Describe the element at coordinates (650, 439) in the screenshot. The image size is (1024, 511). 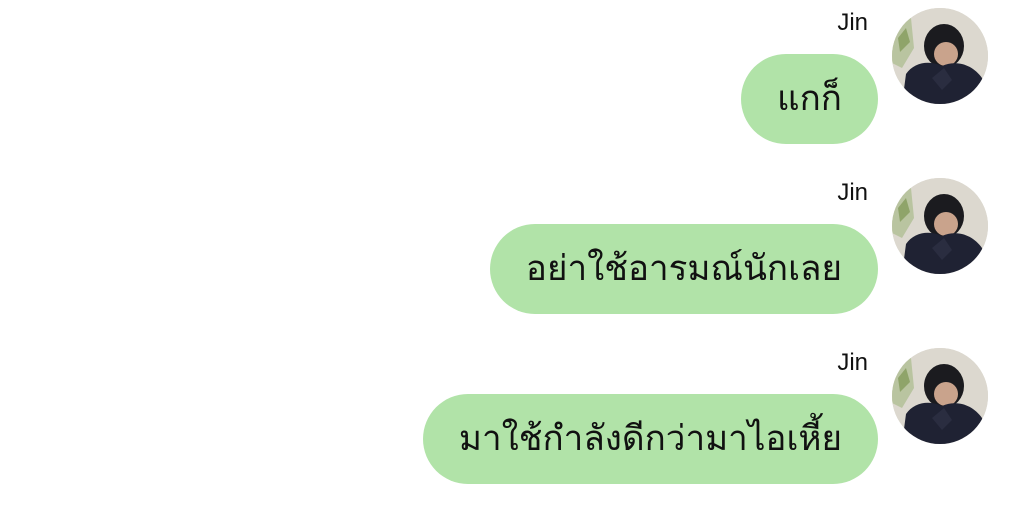
I see `message-bubble: มาใช้กำลังดีกว่ามาไอเหี้ย` at that location.